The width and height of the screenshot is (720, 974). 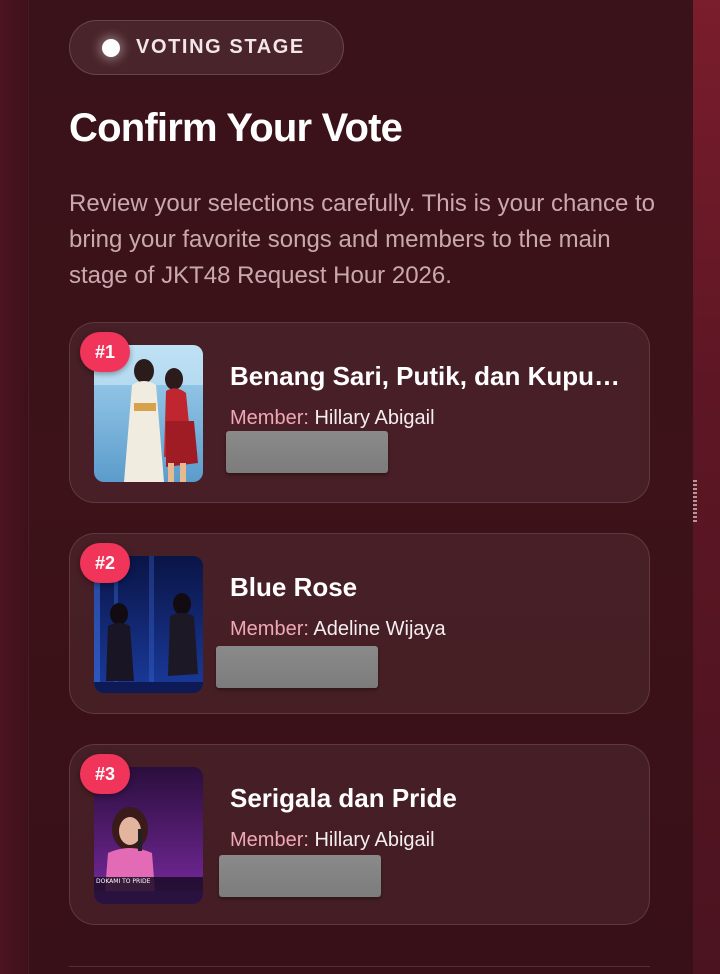 I want to click on rank-badge: #3, so click(x=105, y=774).